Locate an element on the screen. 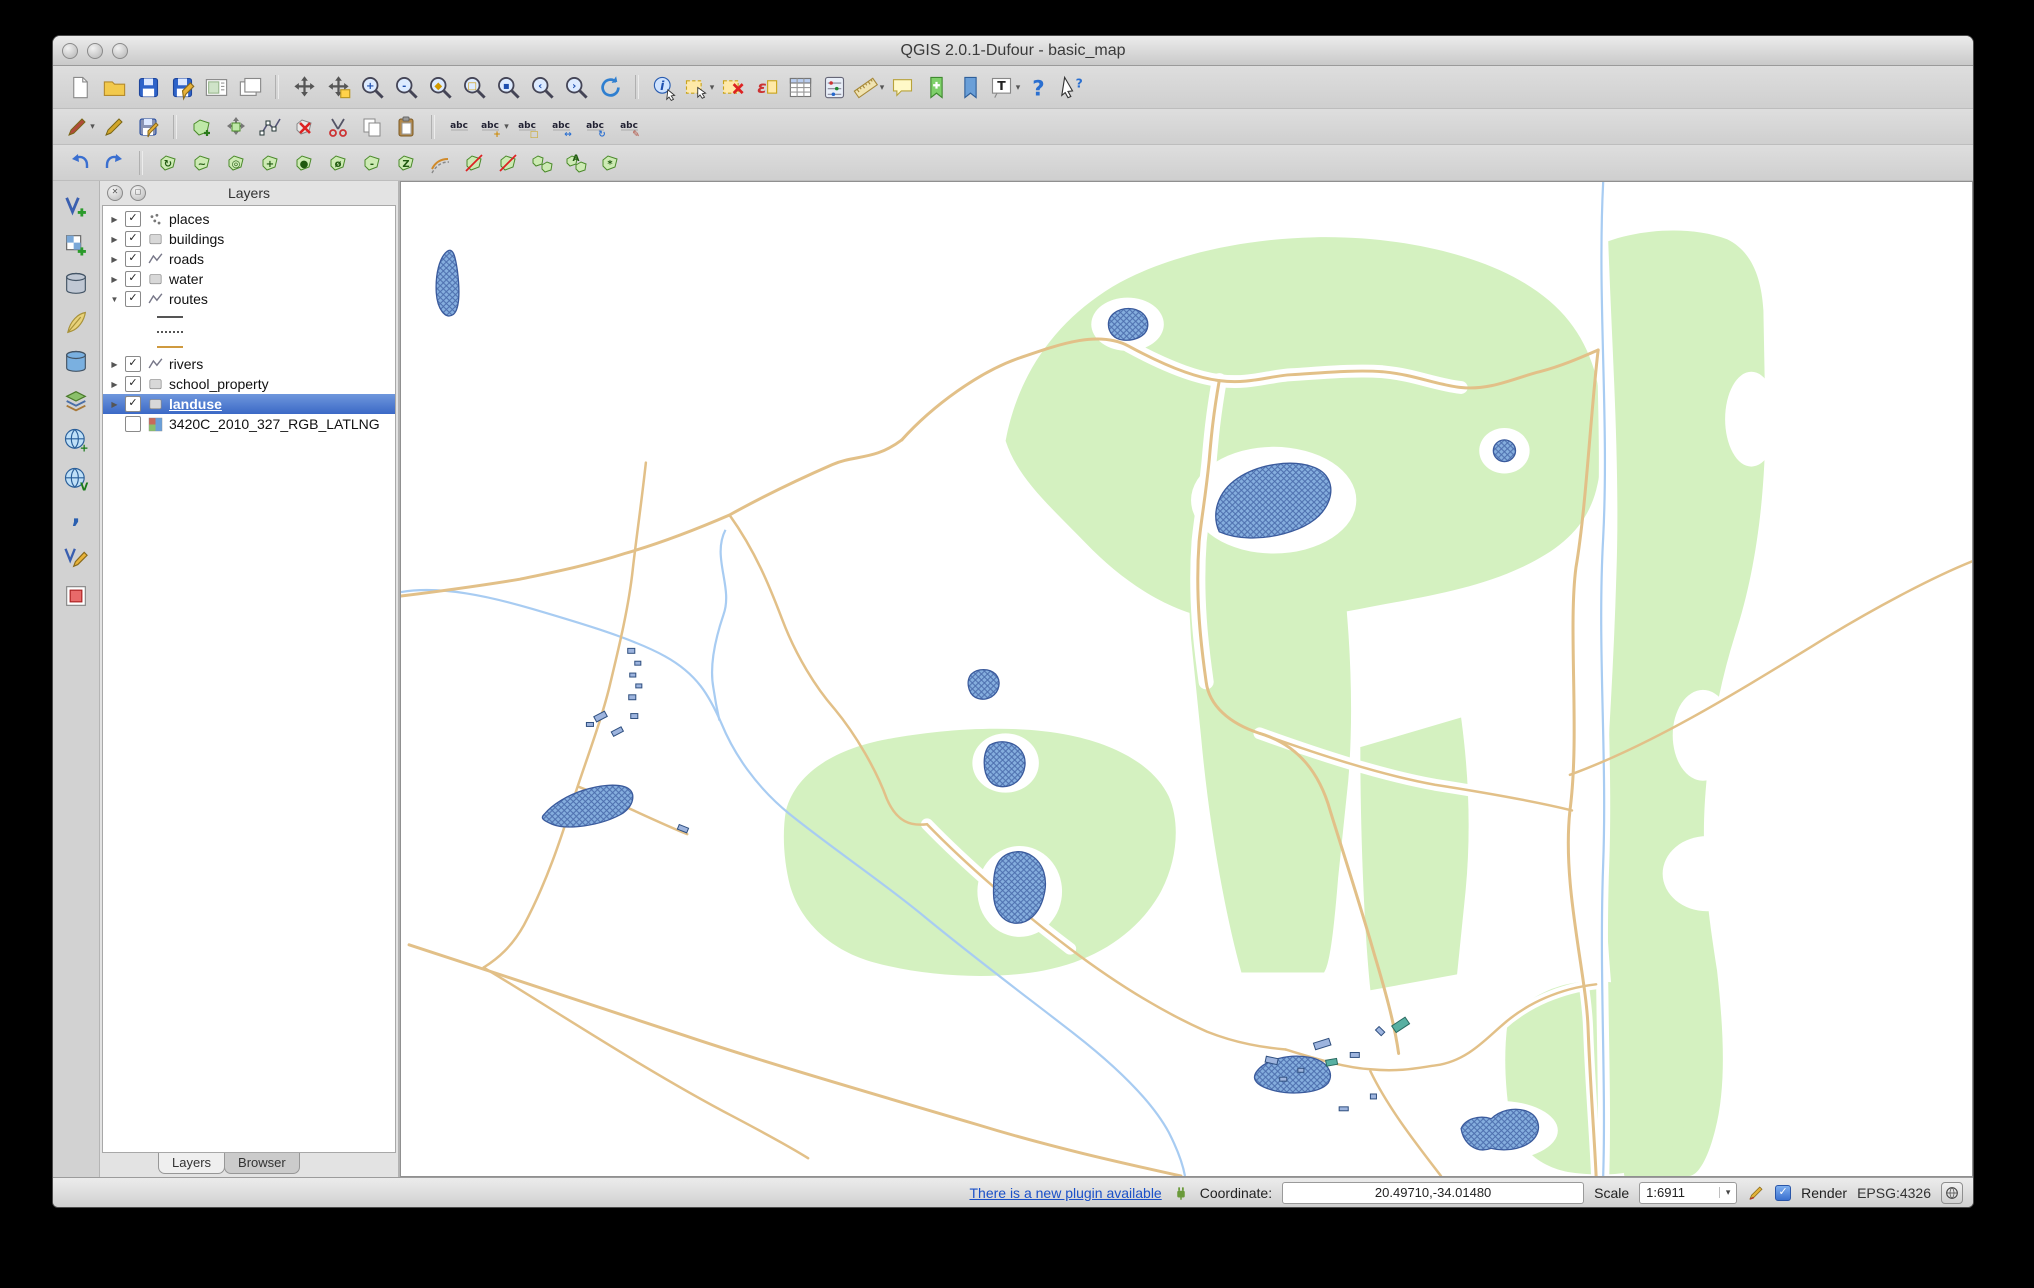 This screenshot has height=1288, width=2034. tab-browser: Browser is located at coordinates (262, 1163).